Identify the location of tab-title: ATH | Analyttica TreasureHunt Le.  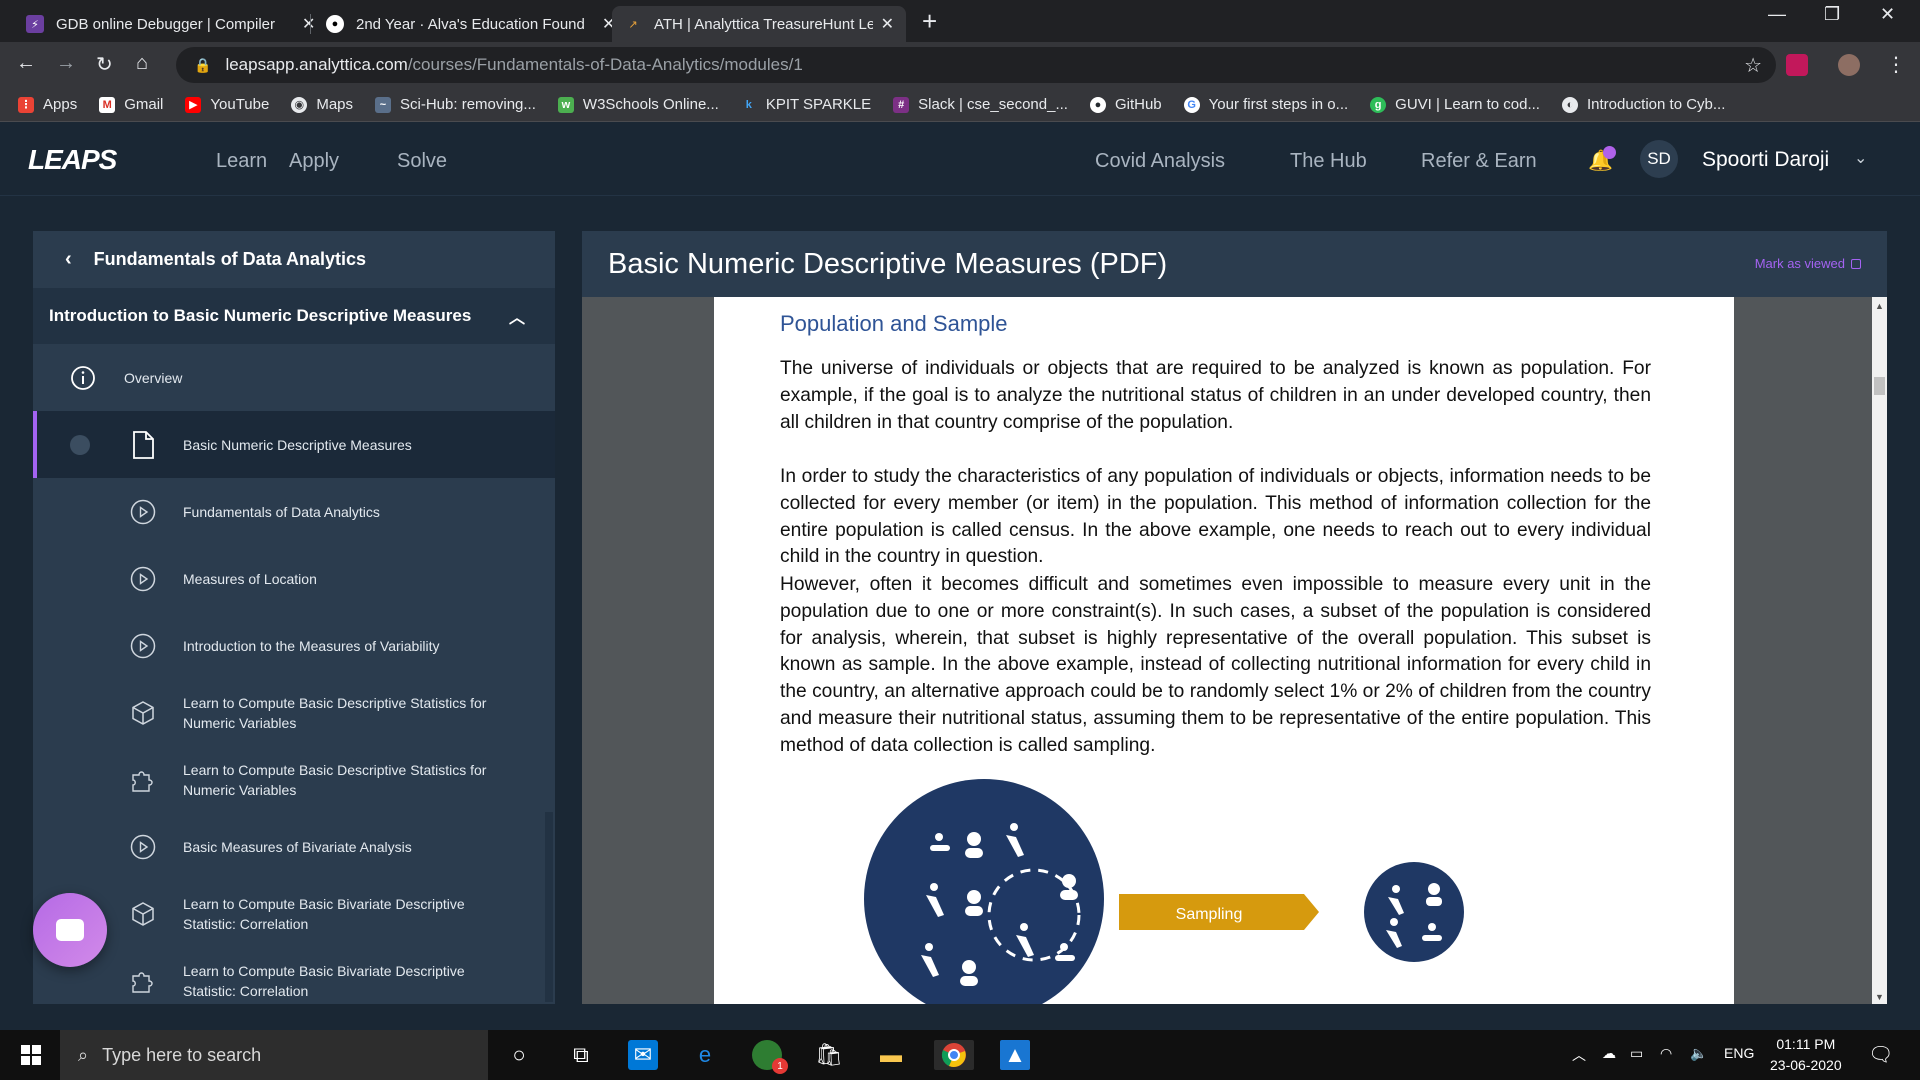
(763, 24).